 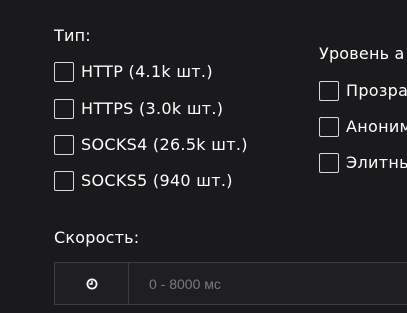 What do you see at coordinates (64, 72) in the screenshot?
I see `type-http-checkbox` at bounding box center [64, 72].